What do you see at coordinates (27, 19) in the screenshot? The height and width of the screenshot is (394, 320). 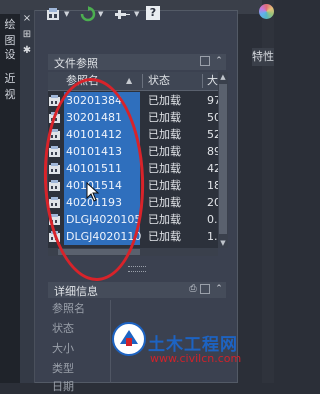 I see `close-icon: ×` at bounding box center [27, 19].